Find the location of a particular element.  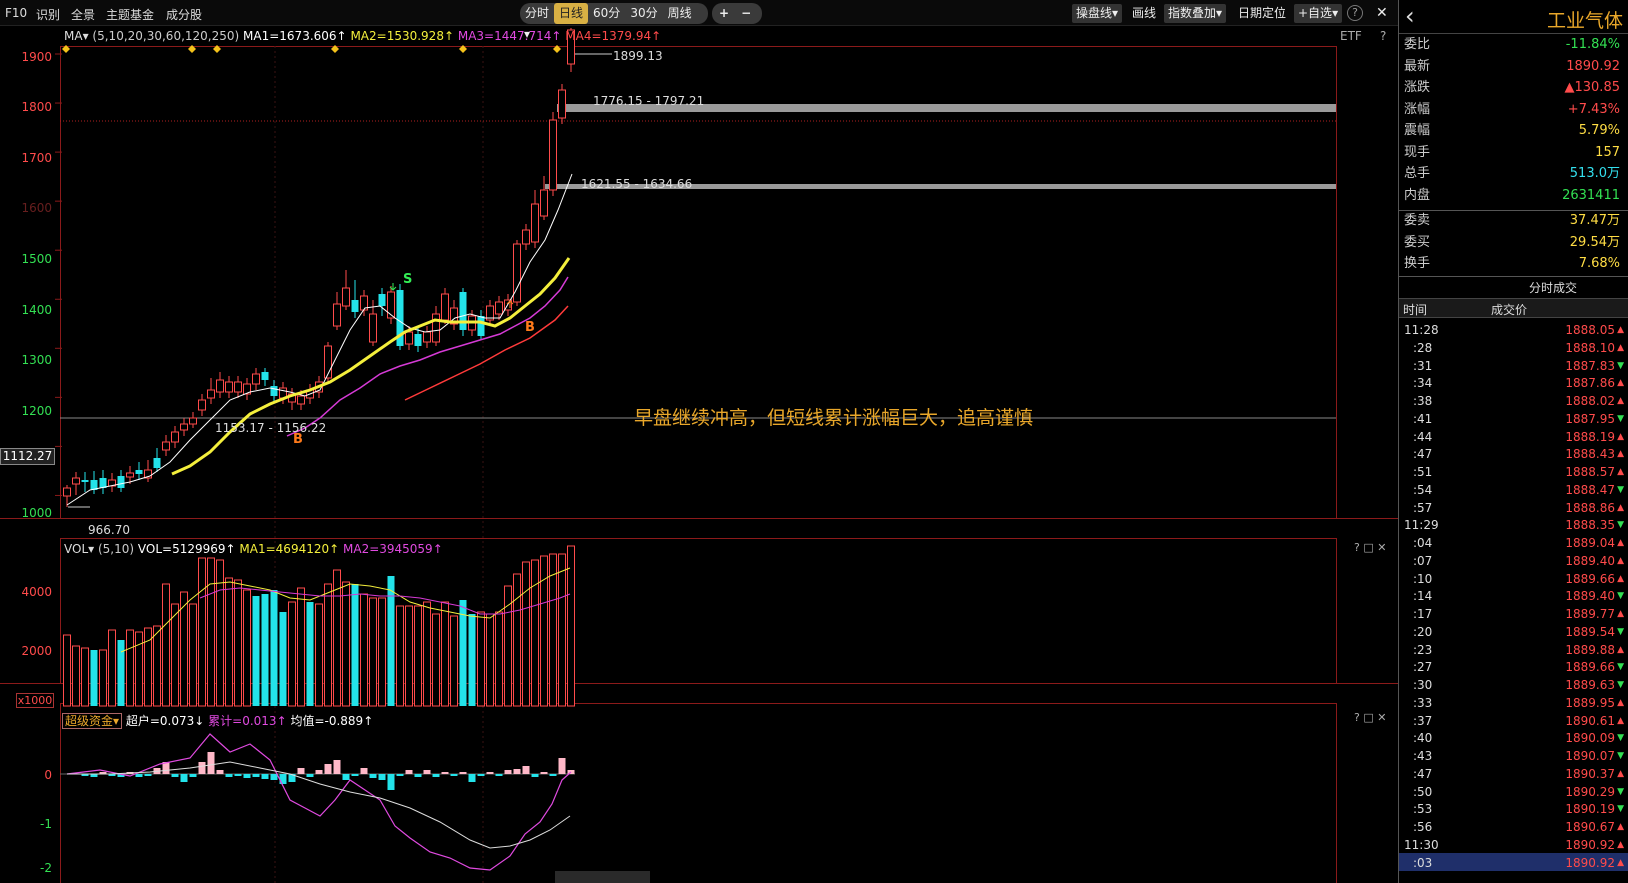

quote-row: 现手 157 is located at coordinates (1513, 153).